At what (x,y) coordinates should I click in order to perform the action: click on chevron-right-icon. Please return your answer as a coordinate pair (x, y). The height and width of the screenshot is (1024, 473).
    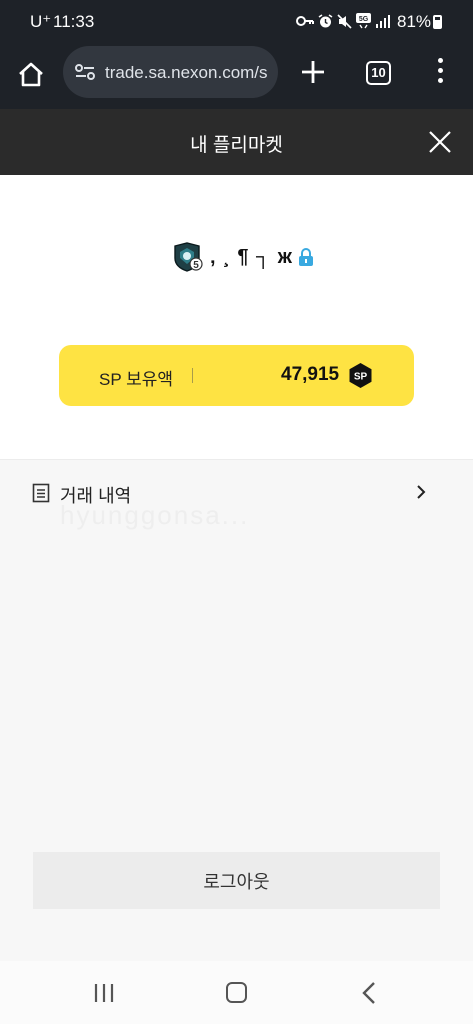
    Looking at the image, I should click on (421, 492).